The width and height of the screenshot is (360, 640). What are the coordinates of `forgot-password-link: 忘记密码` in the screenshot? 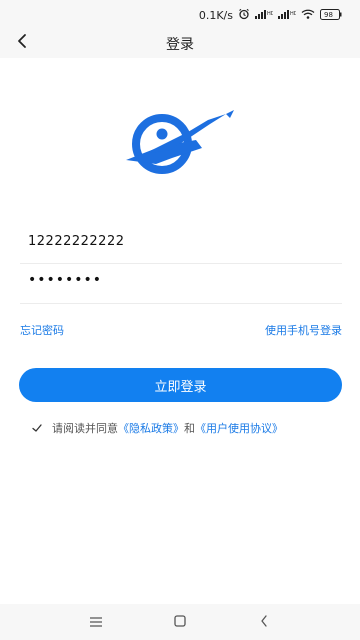 It's located at (42, 330).